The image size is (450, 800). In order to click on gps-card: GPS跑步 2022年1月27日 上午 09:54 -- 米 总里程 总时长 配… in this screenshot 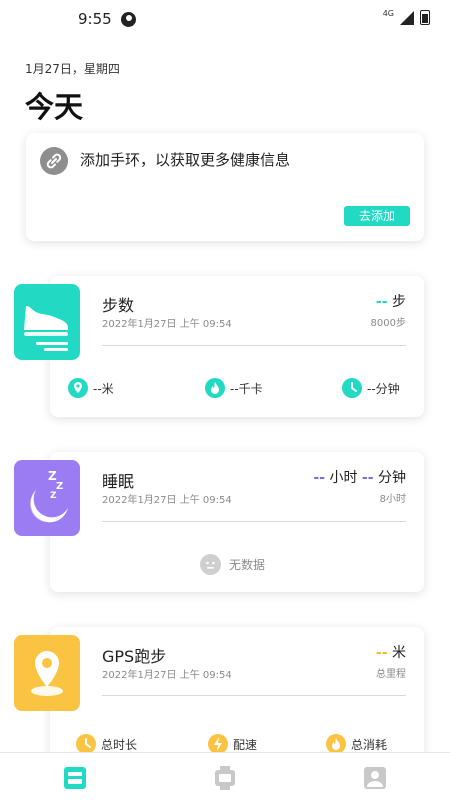, I will do `click(237, 697)`.